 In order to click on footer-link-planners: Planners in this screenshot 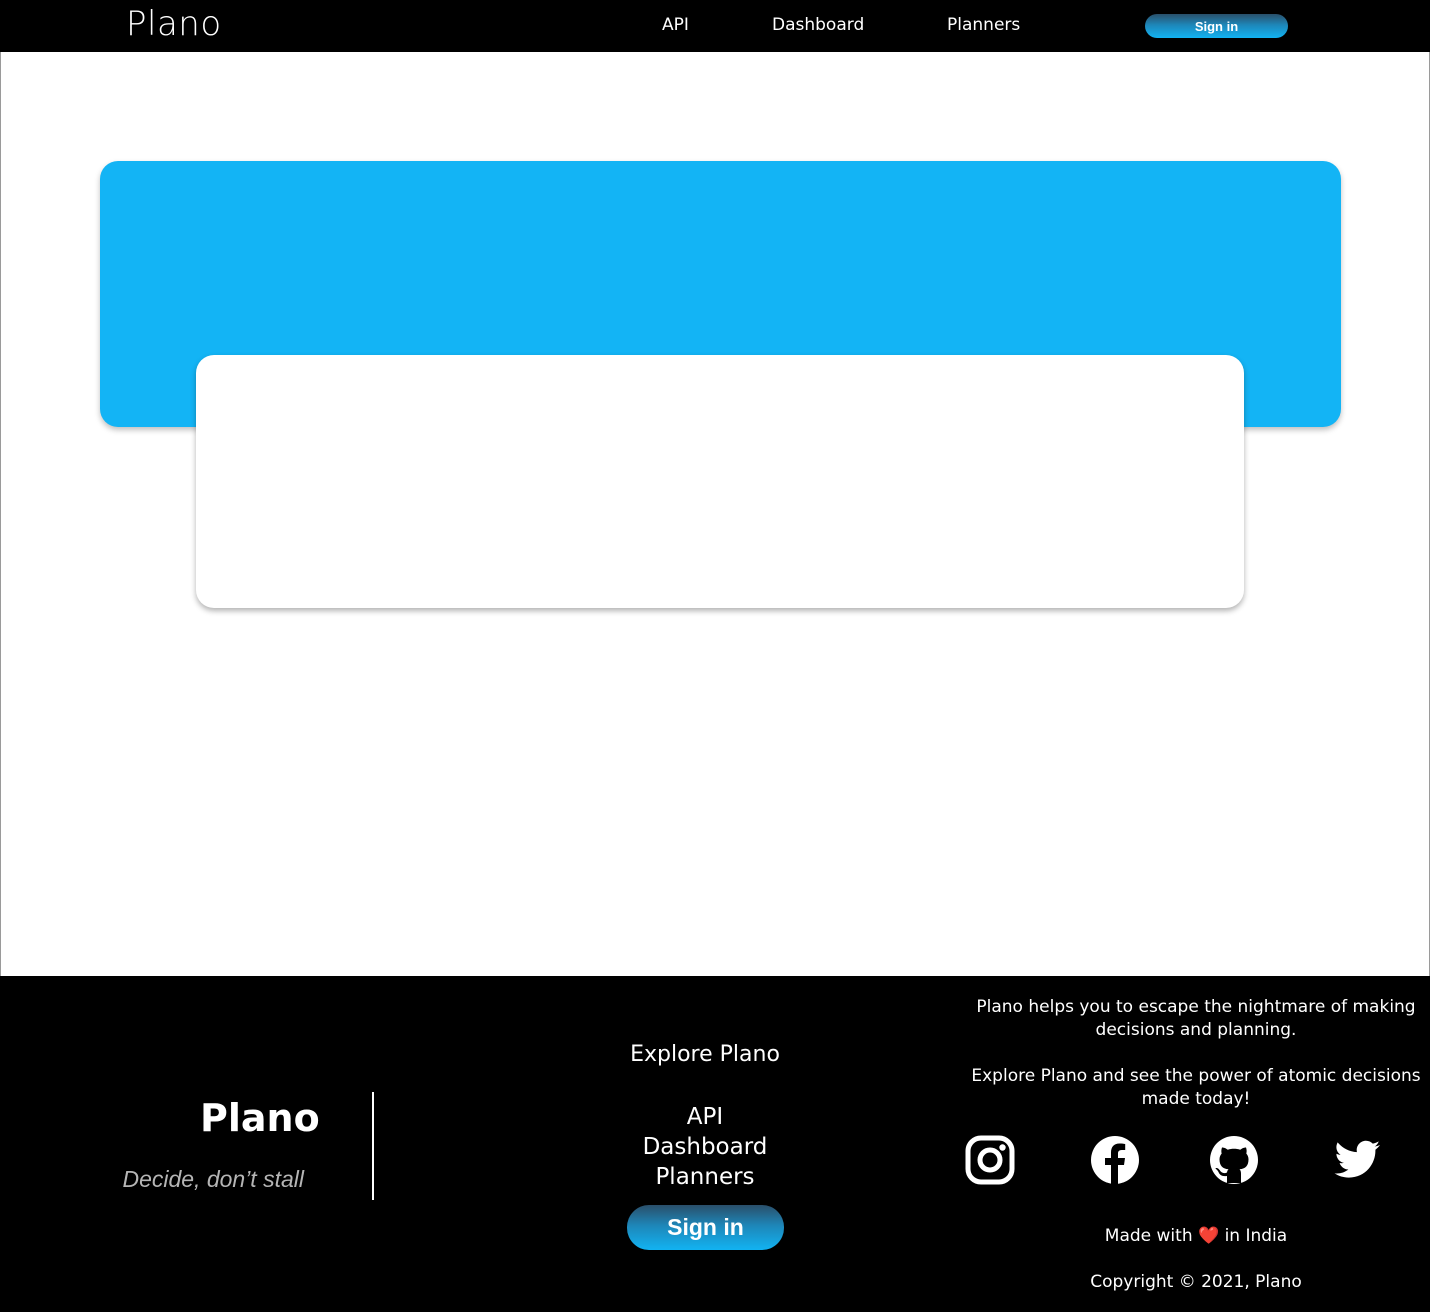, I will do `click(705, 1177)`.